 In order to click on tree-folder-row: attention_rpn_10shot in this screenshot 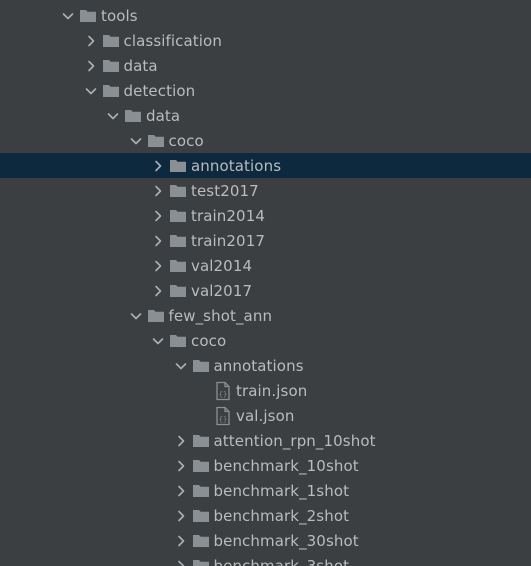, I will do `click(265, 440)`.